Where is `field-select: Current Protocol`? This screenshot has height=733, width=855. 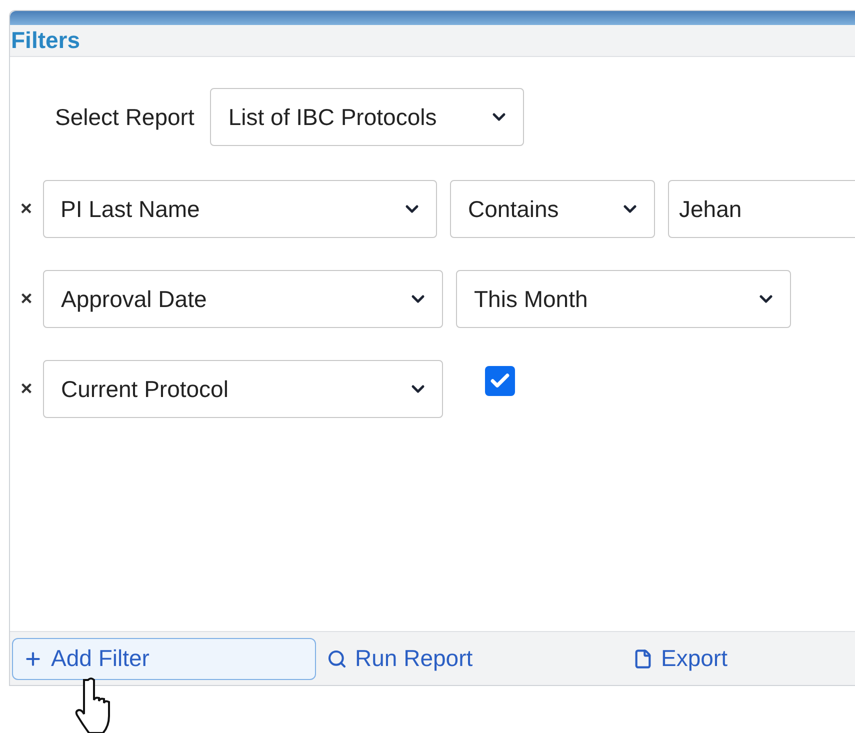 field-select: Current Protocol is located at coordinates (243, 389).